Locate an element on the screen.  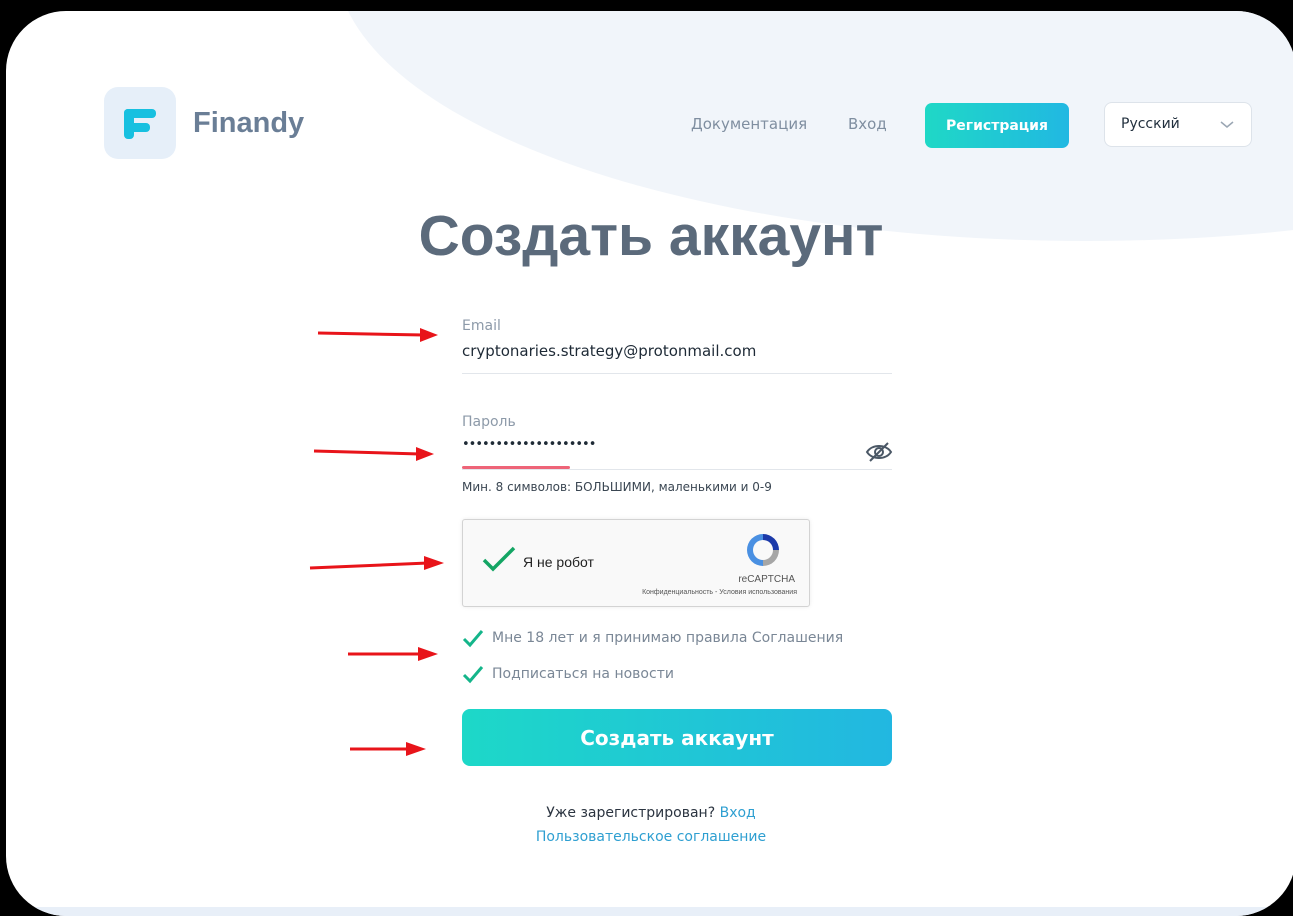
recaptcha-label: Я не робот is located at coordinates (558, 562).